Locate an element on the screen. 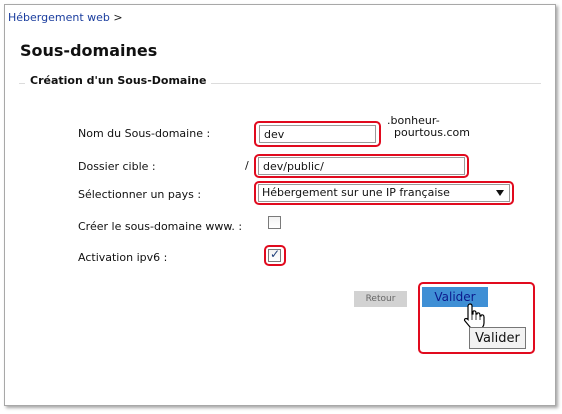 The width and height of the screenshot is (562, 414). ipv6-label: Activation ipv6 : is located at coordinates (123, 257).